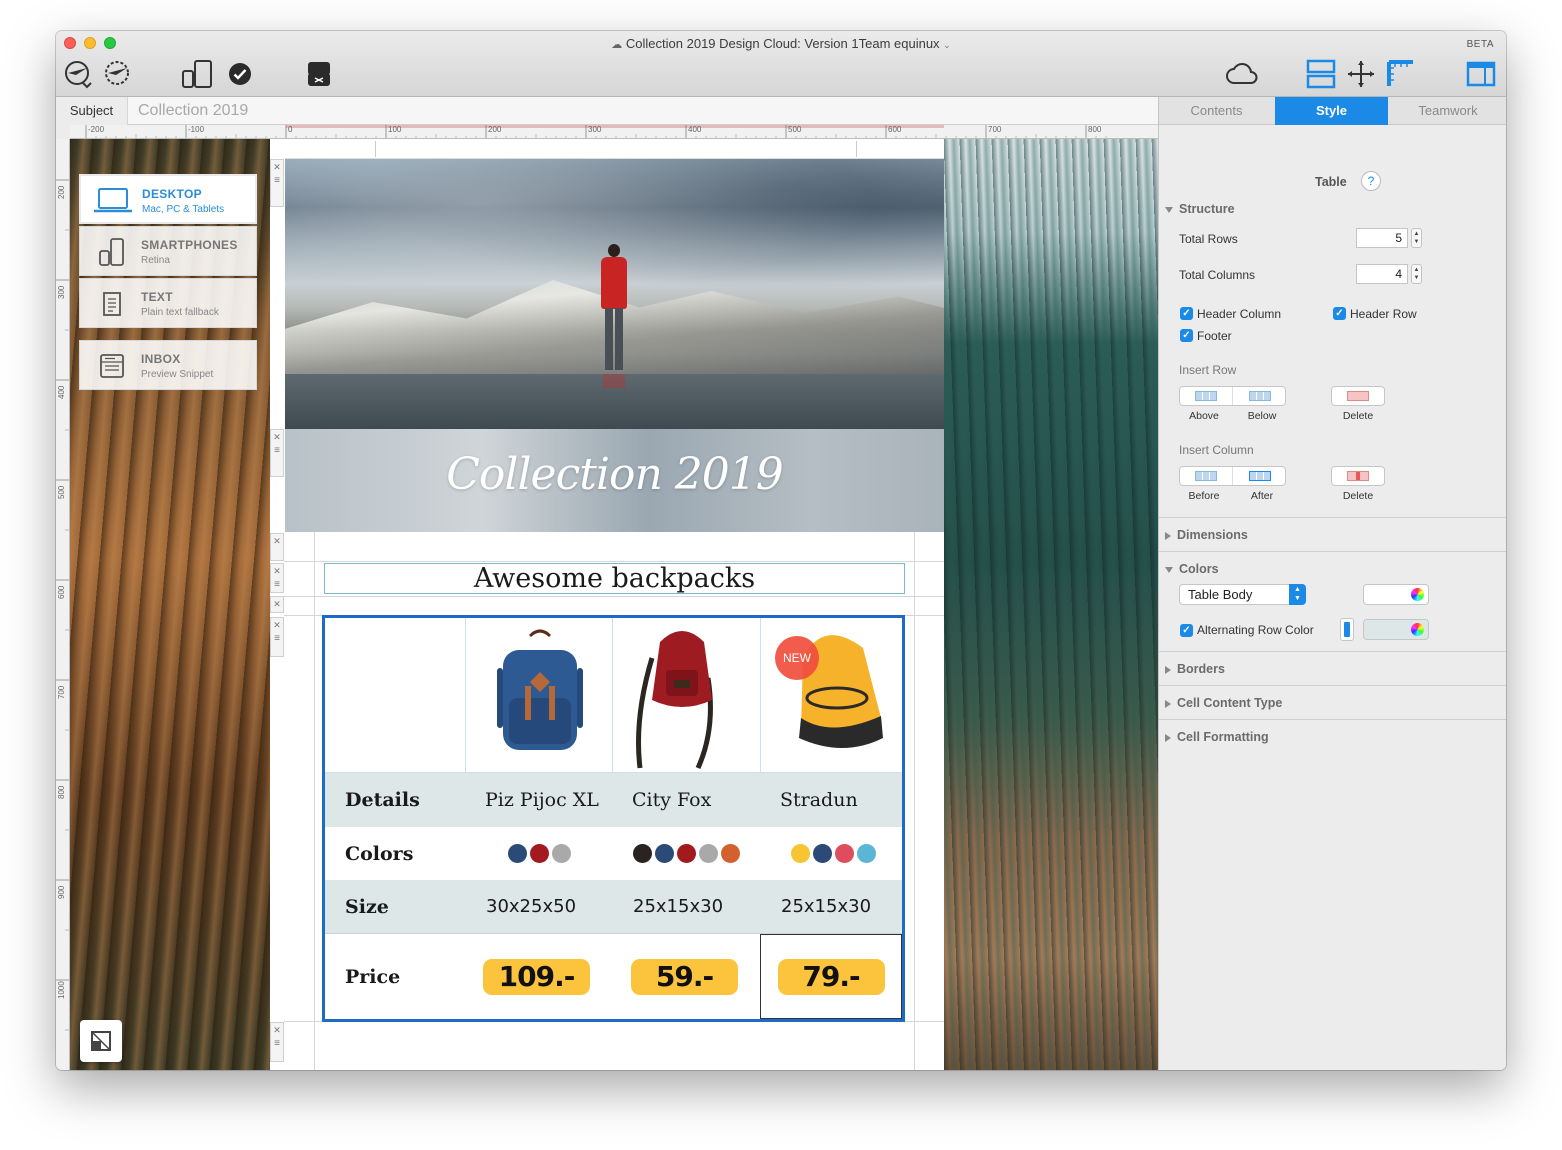  What do you see at coordinates (1217, 275) in the screenshot?
I see `total-columns-label: Total Columns` at bounding box center [1217, 275].